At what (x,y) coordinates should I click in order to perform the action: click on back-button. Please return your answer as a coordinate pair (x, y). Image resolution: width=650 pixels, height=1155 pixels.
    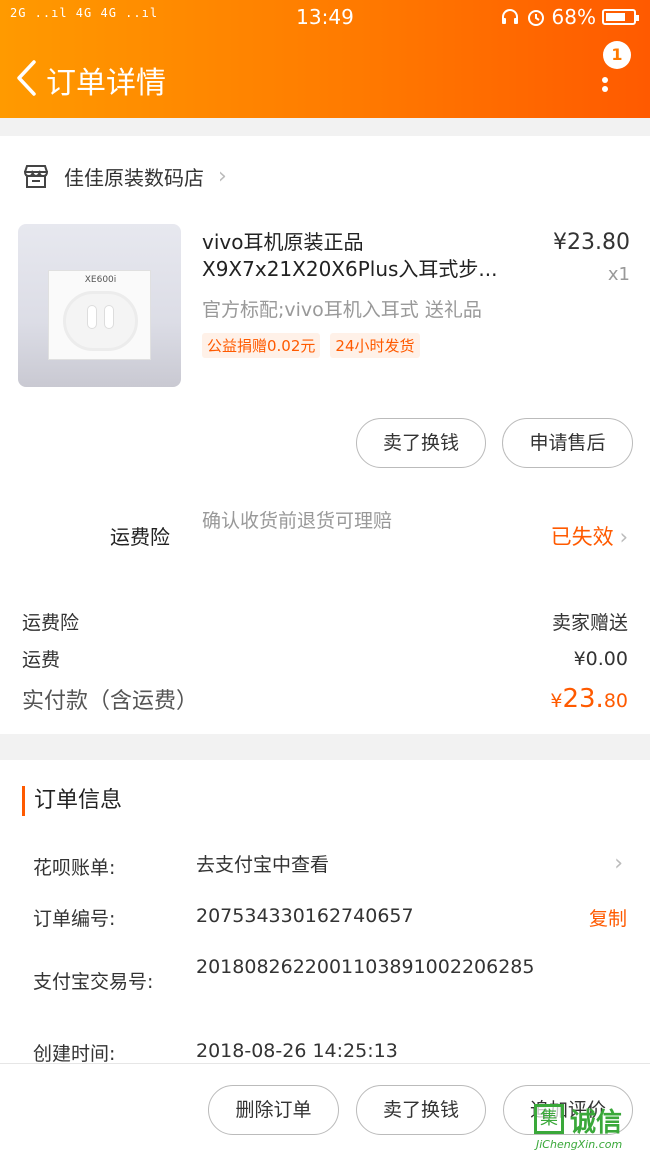
    Looking at the image, I should click on (26, 78).